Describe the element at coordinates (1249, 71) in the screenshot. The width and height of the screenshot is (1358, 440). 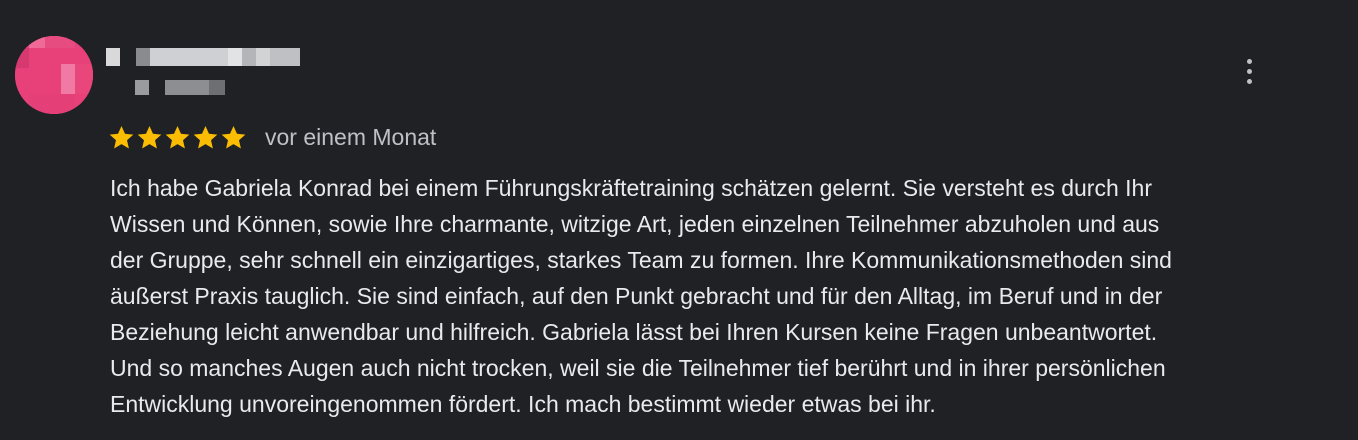
I see `more-options-button` at that location.